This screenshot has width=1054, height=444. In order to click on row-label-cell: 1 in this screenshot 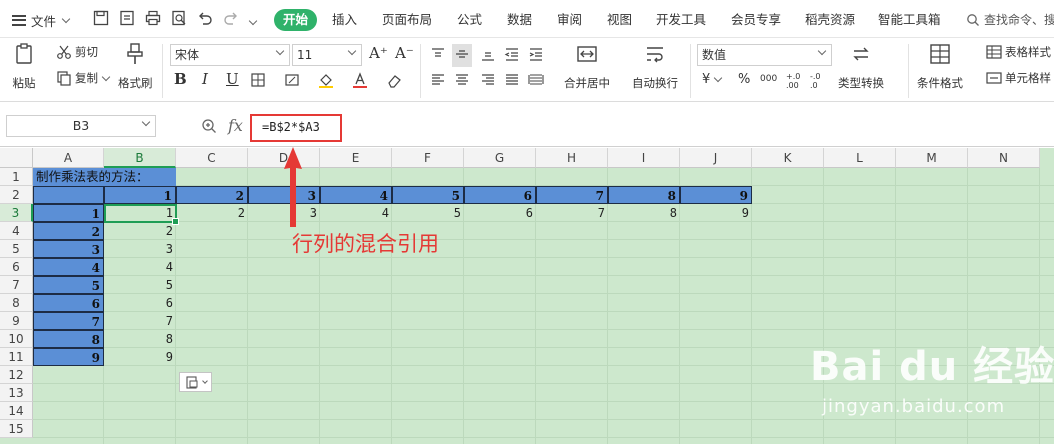, I will do `click(68, 213)`.